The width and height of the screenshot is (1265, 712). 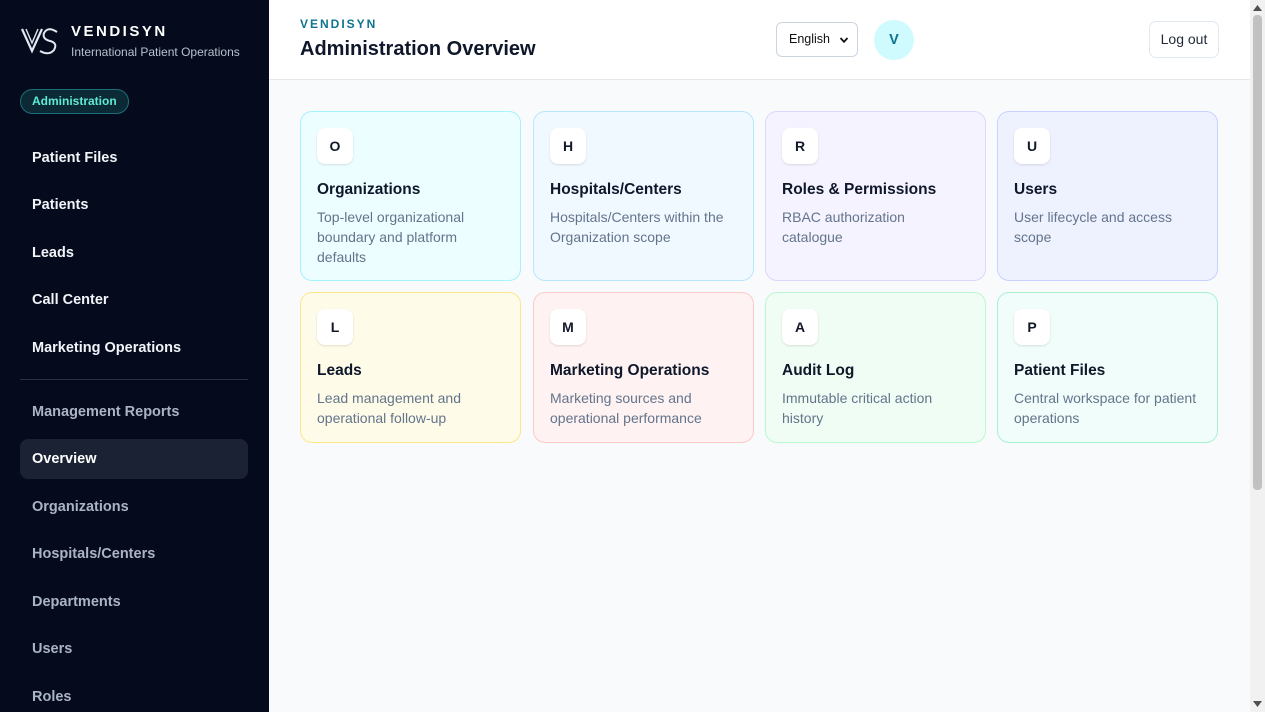 What do you see at coordinates (844, 40) in the screenshot?
I see `chevron-down-icon` at bounding box center [844, 40].